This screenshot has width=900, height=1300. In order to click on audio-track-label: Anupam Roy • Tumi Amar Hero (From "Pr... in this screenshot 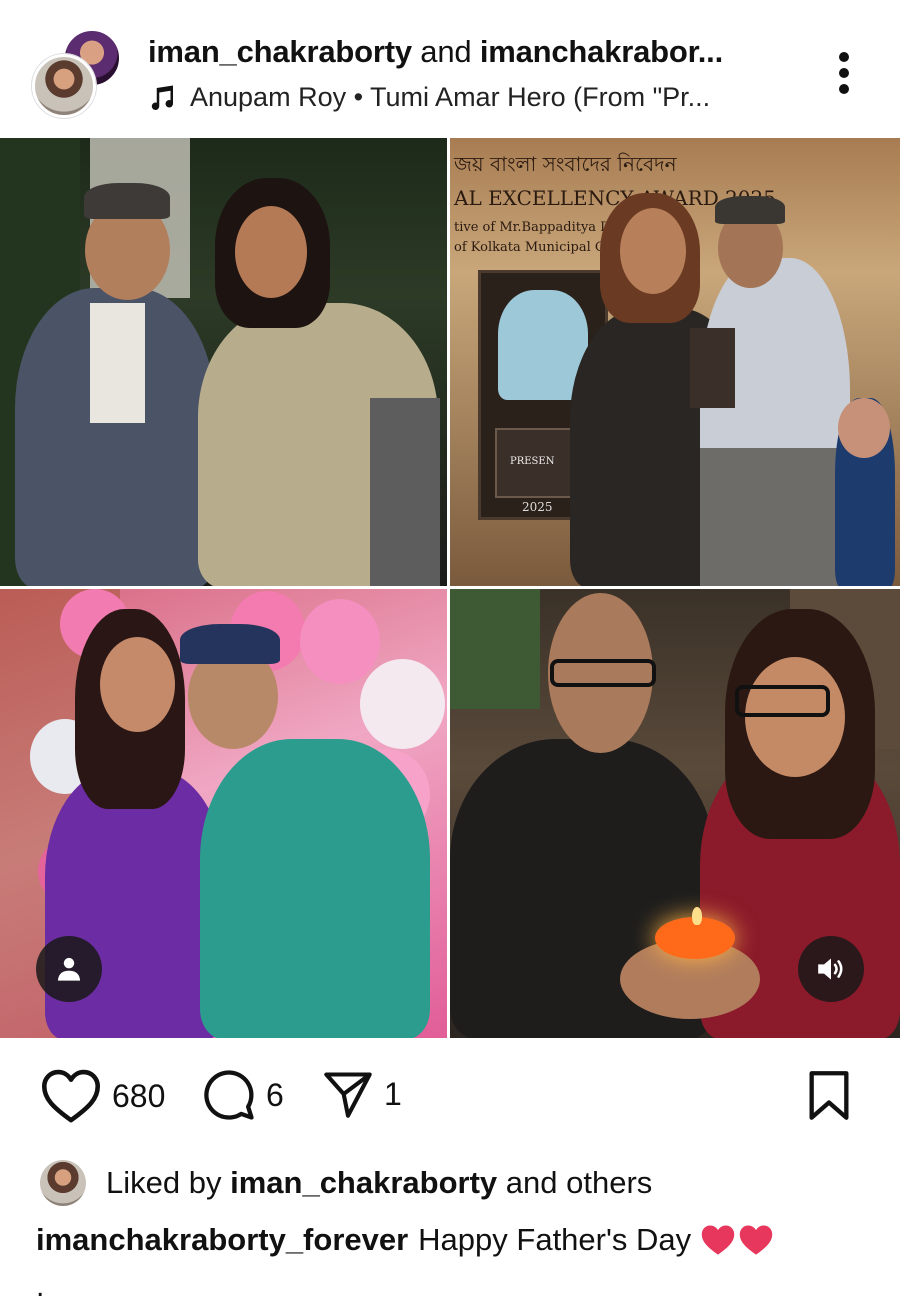, I will do `click(450, 97)`.